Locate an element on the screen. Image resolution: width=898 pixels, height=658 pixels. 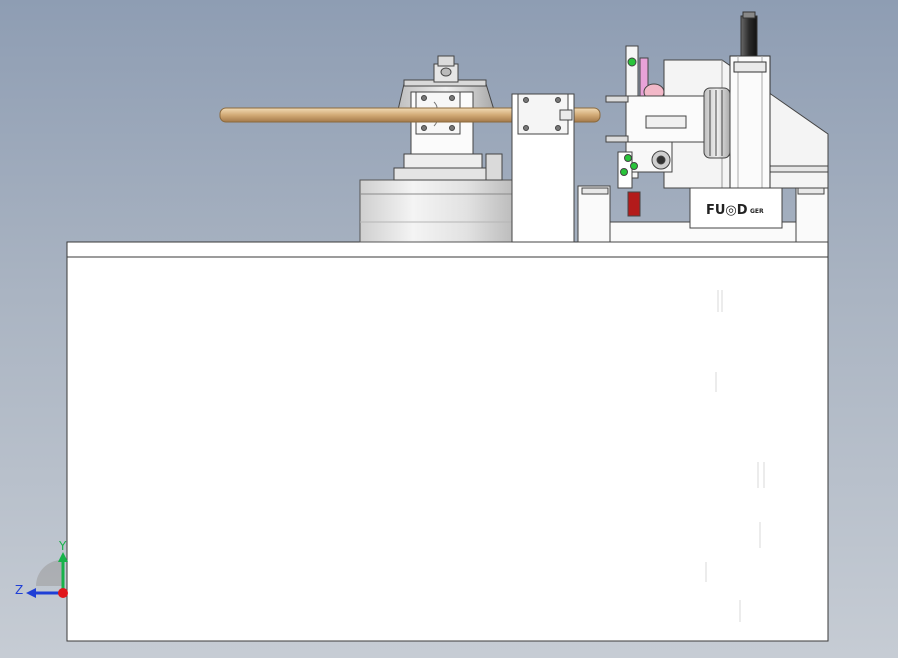
brand-nameplate: FU◎D GER is located at coordinates (736, 208).